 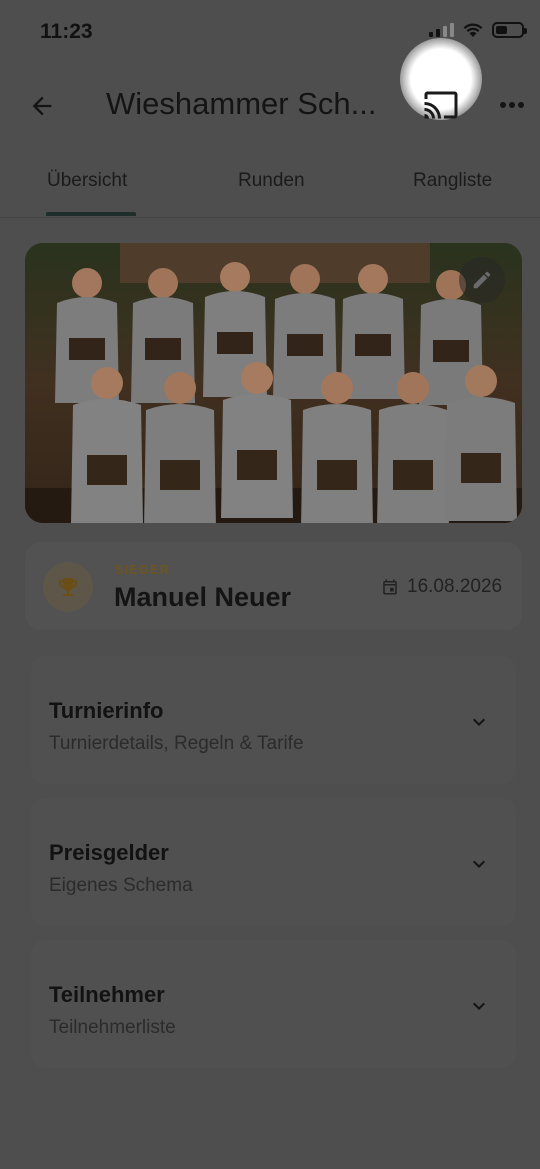 I want to click on tab-indicator, so click(x=91, y=214).